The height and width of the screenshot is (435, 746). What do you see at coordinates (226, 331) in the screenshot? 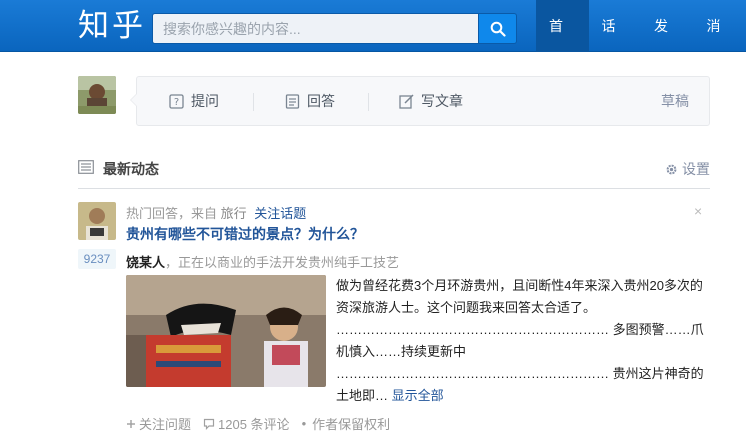
I see `answer-thumbnail` at bounding box center [226, 331].